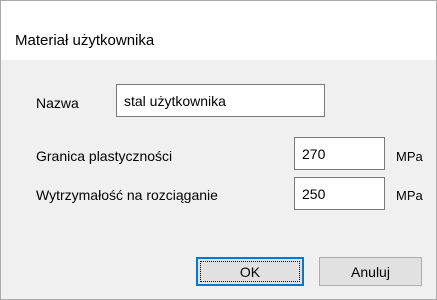 This screenshot has height=300, width=437. What do you see at coordinates (409, 156) in the screenshot?
I see `yield-strength-unit: MPa` at bounding box center [409, 156].